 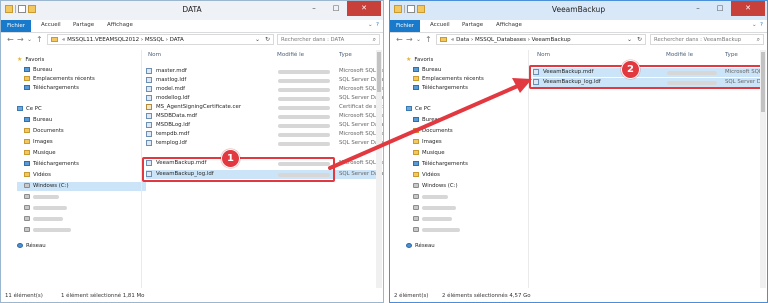 I want to click on title-bar: DATA – □ ✕, so click(x=192, y=10).